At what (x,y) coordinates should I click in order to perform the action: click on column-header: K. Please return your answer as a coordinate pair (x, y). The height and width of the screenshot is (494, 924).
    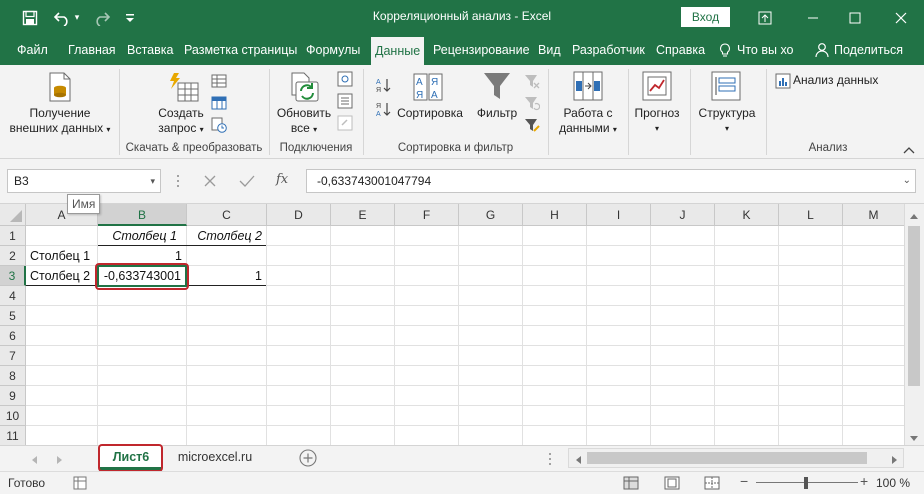
    Looking at the image, I should click on (747, 215).